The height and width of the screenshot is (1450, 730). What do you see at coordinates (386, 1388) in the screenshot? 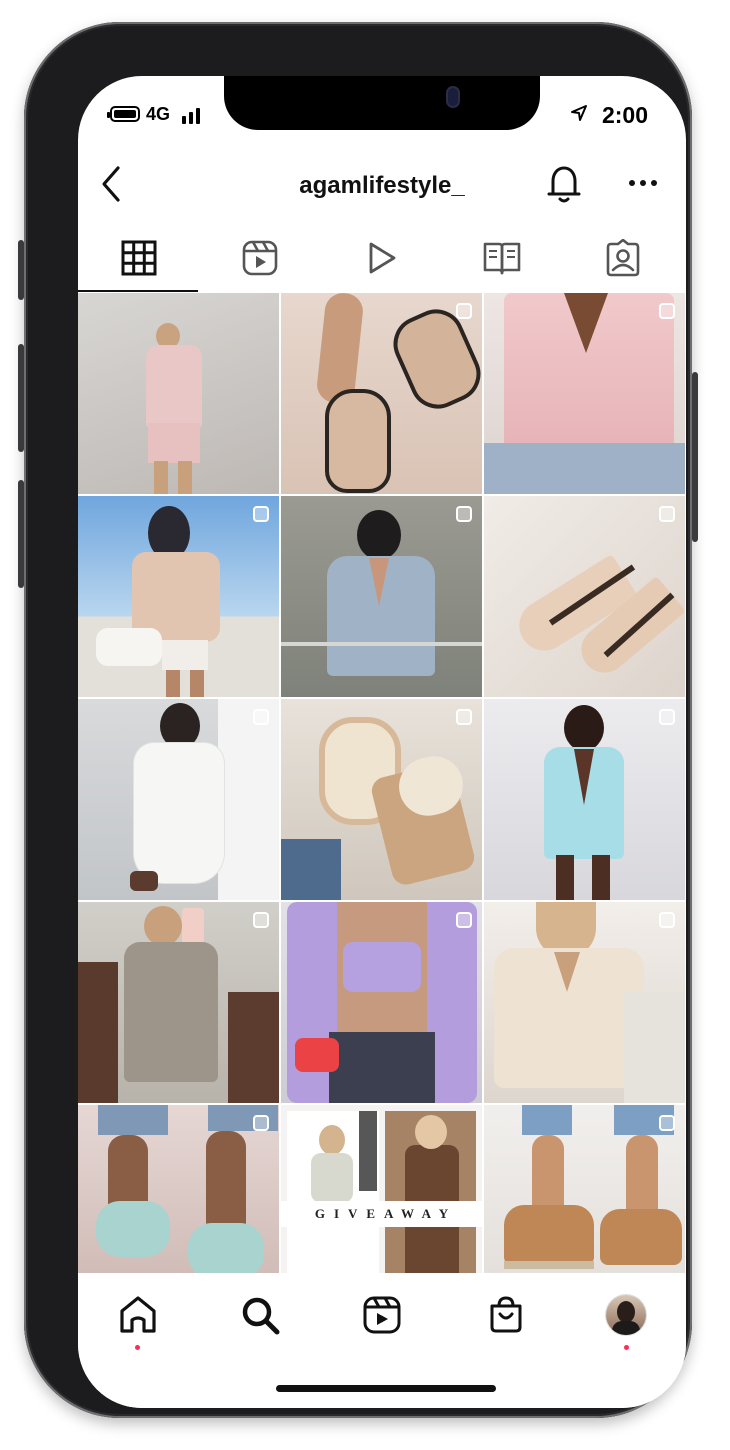
I see `home-indicator` at bounding box center [386, 1388].